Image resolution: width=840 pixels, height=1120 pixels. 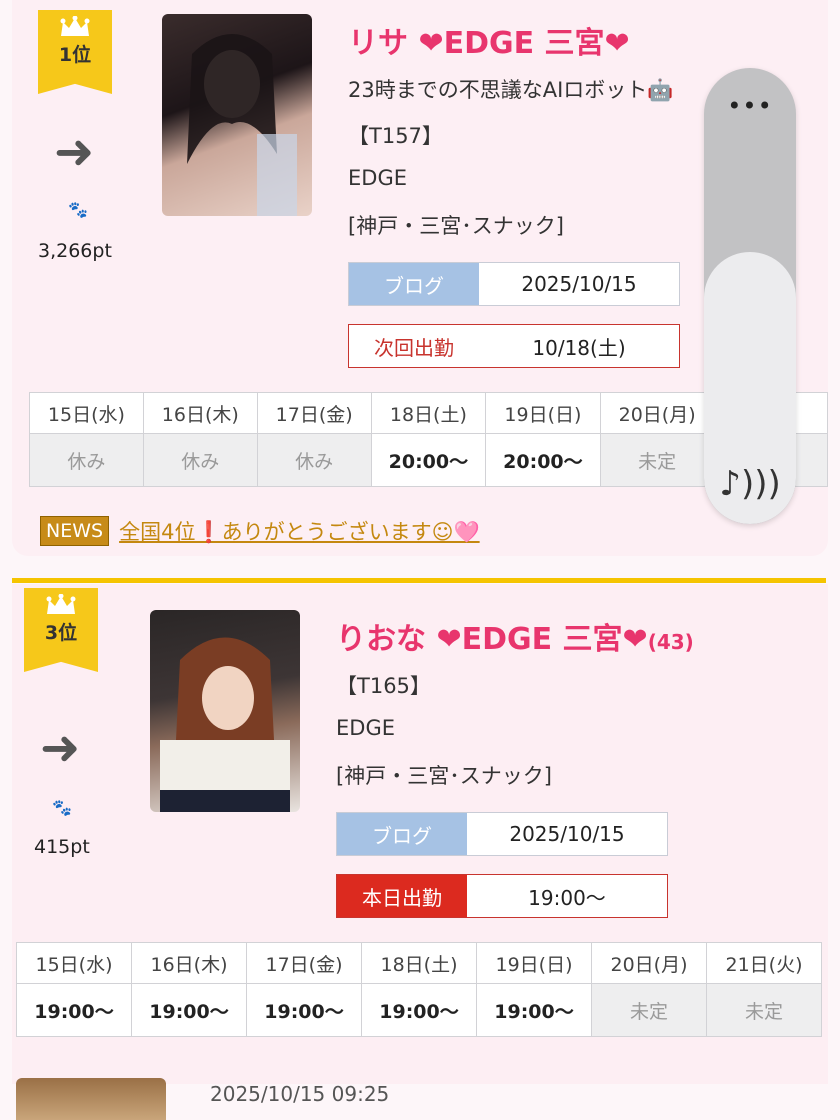 I want to click on points-value: 415pt, so click(x=62, y=847).